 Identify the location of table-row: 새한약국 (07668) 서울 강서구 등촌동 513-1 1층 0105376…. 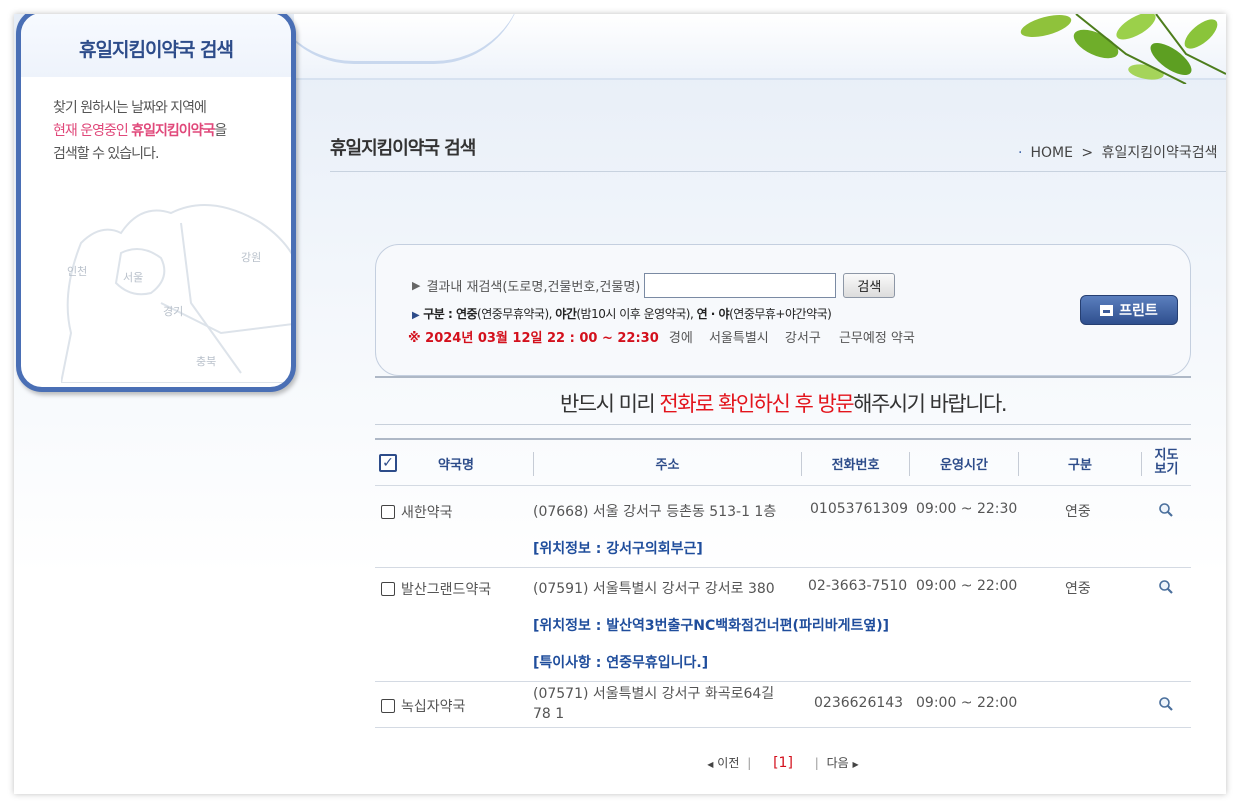
(783, 527).